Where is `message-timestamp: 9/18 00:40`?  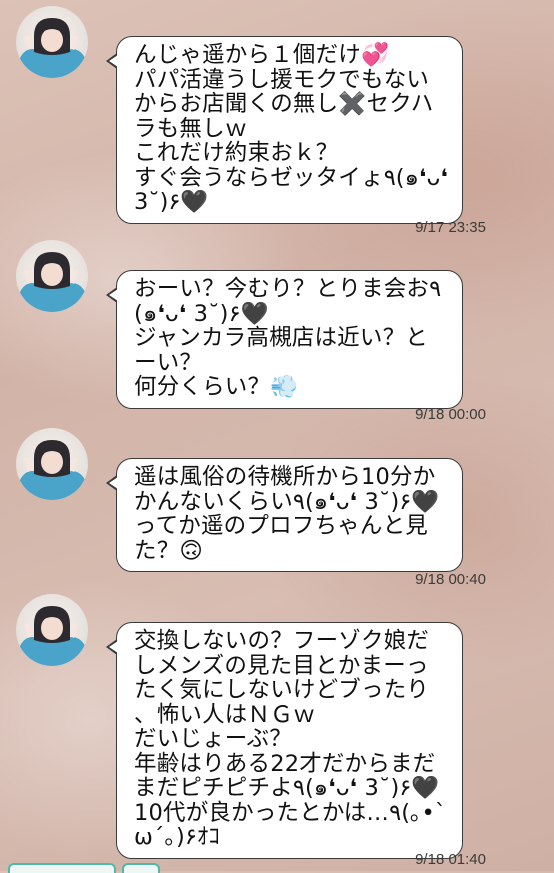 message-timestamp: 9/18 00:40 is located at coordinates (450, 579).